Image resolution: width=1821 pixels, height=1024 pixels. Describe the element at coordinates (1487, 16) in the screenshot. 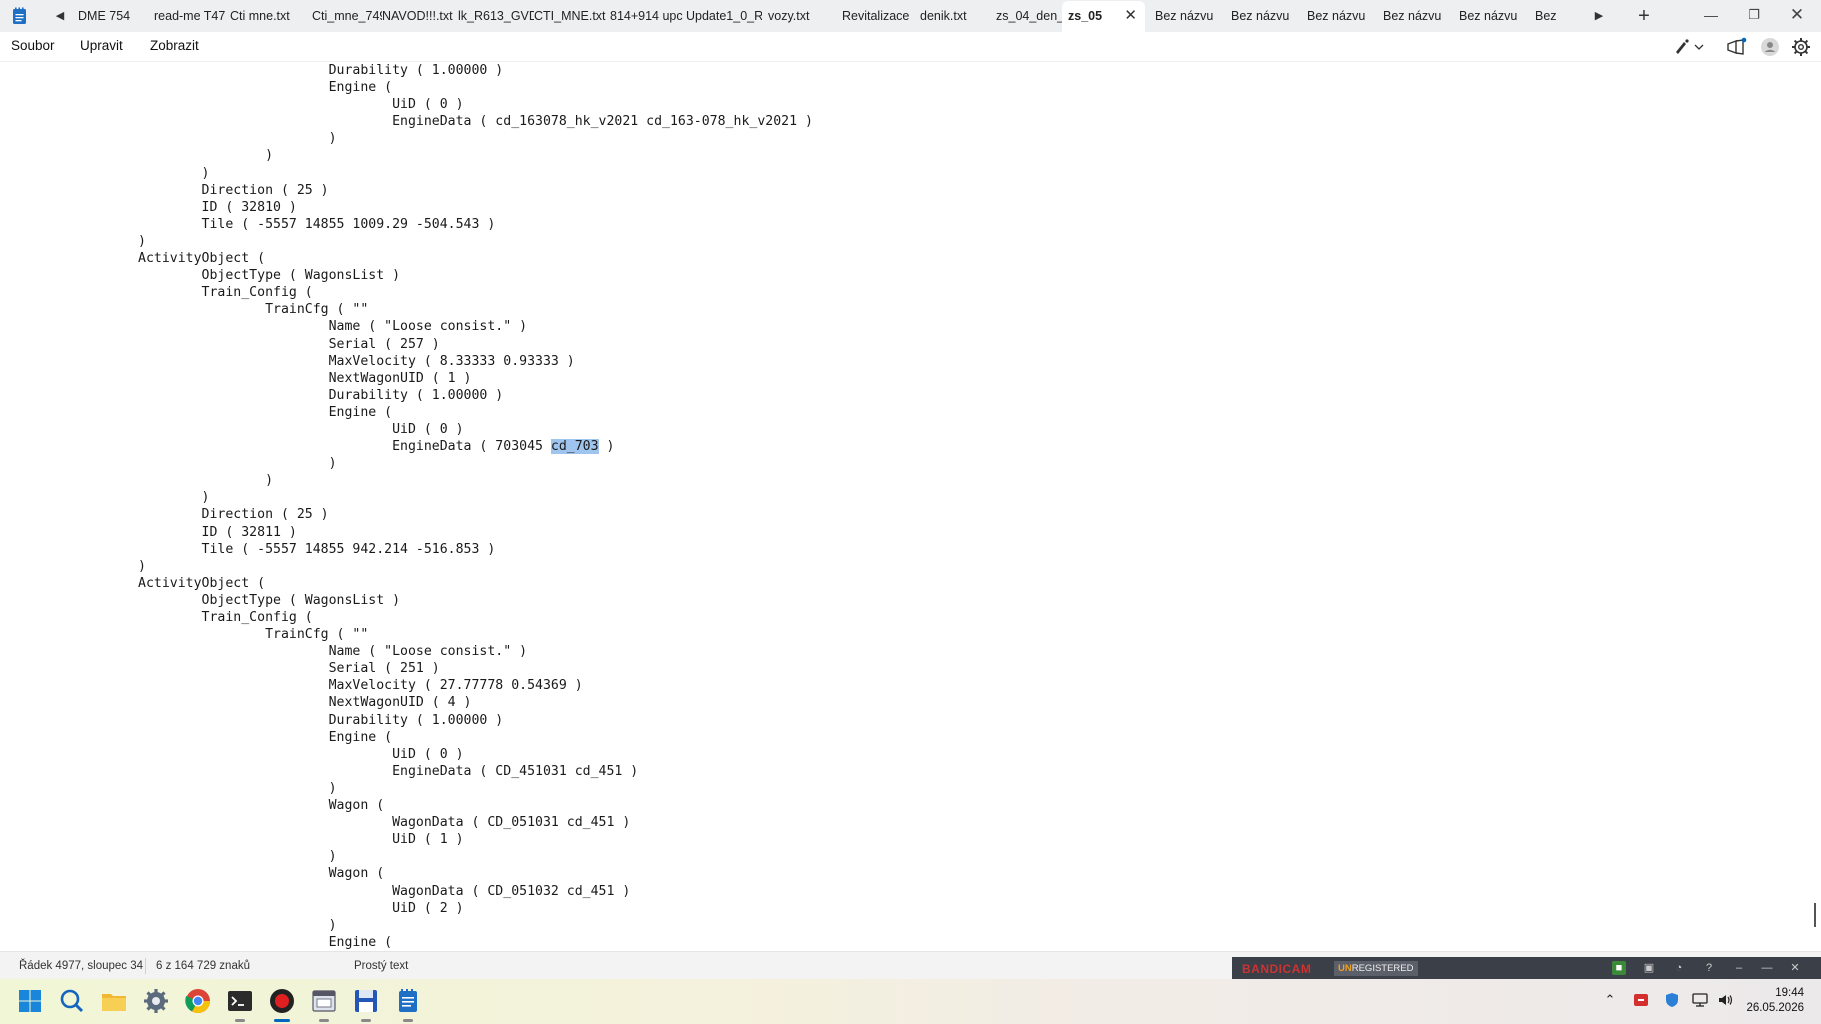

I see `tab-bez-nazvu-5: Bez názvu` at that location.